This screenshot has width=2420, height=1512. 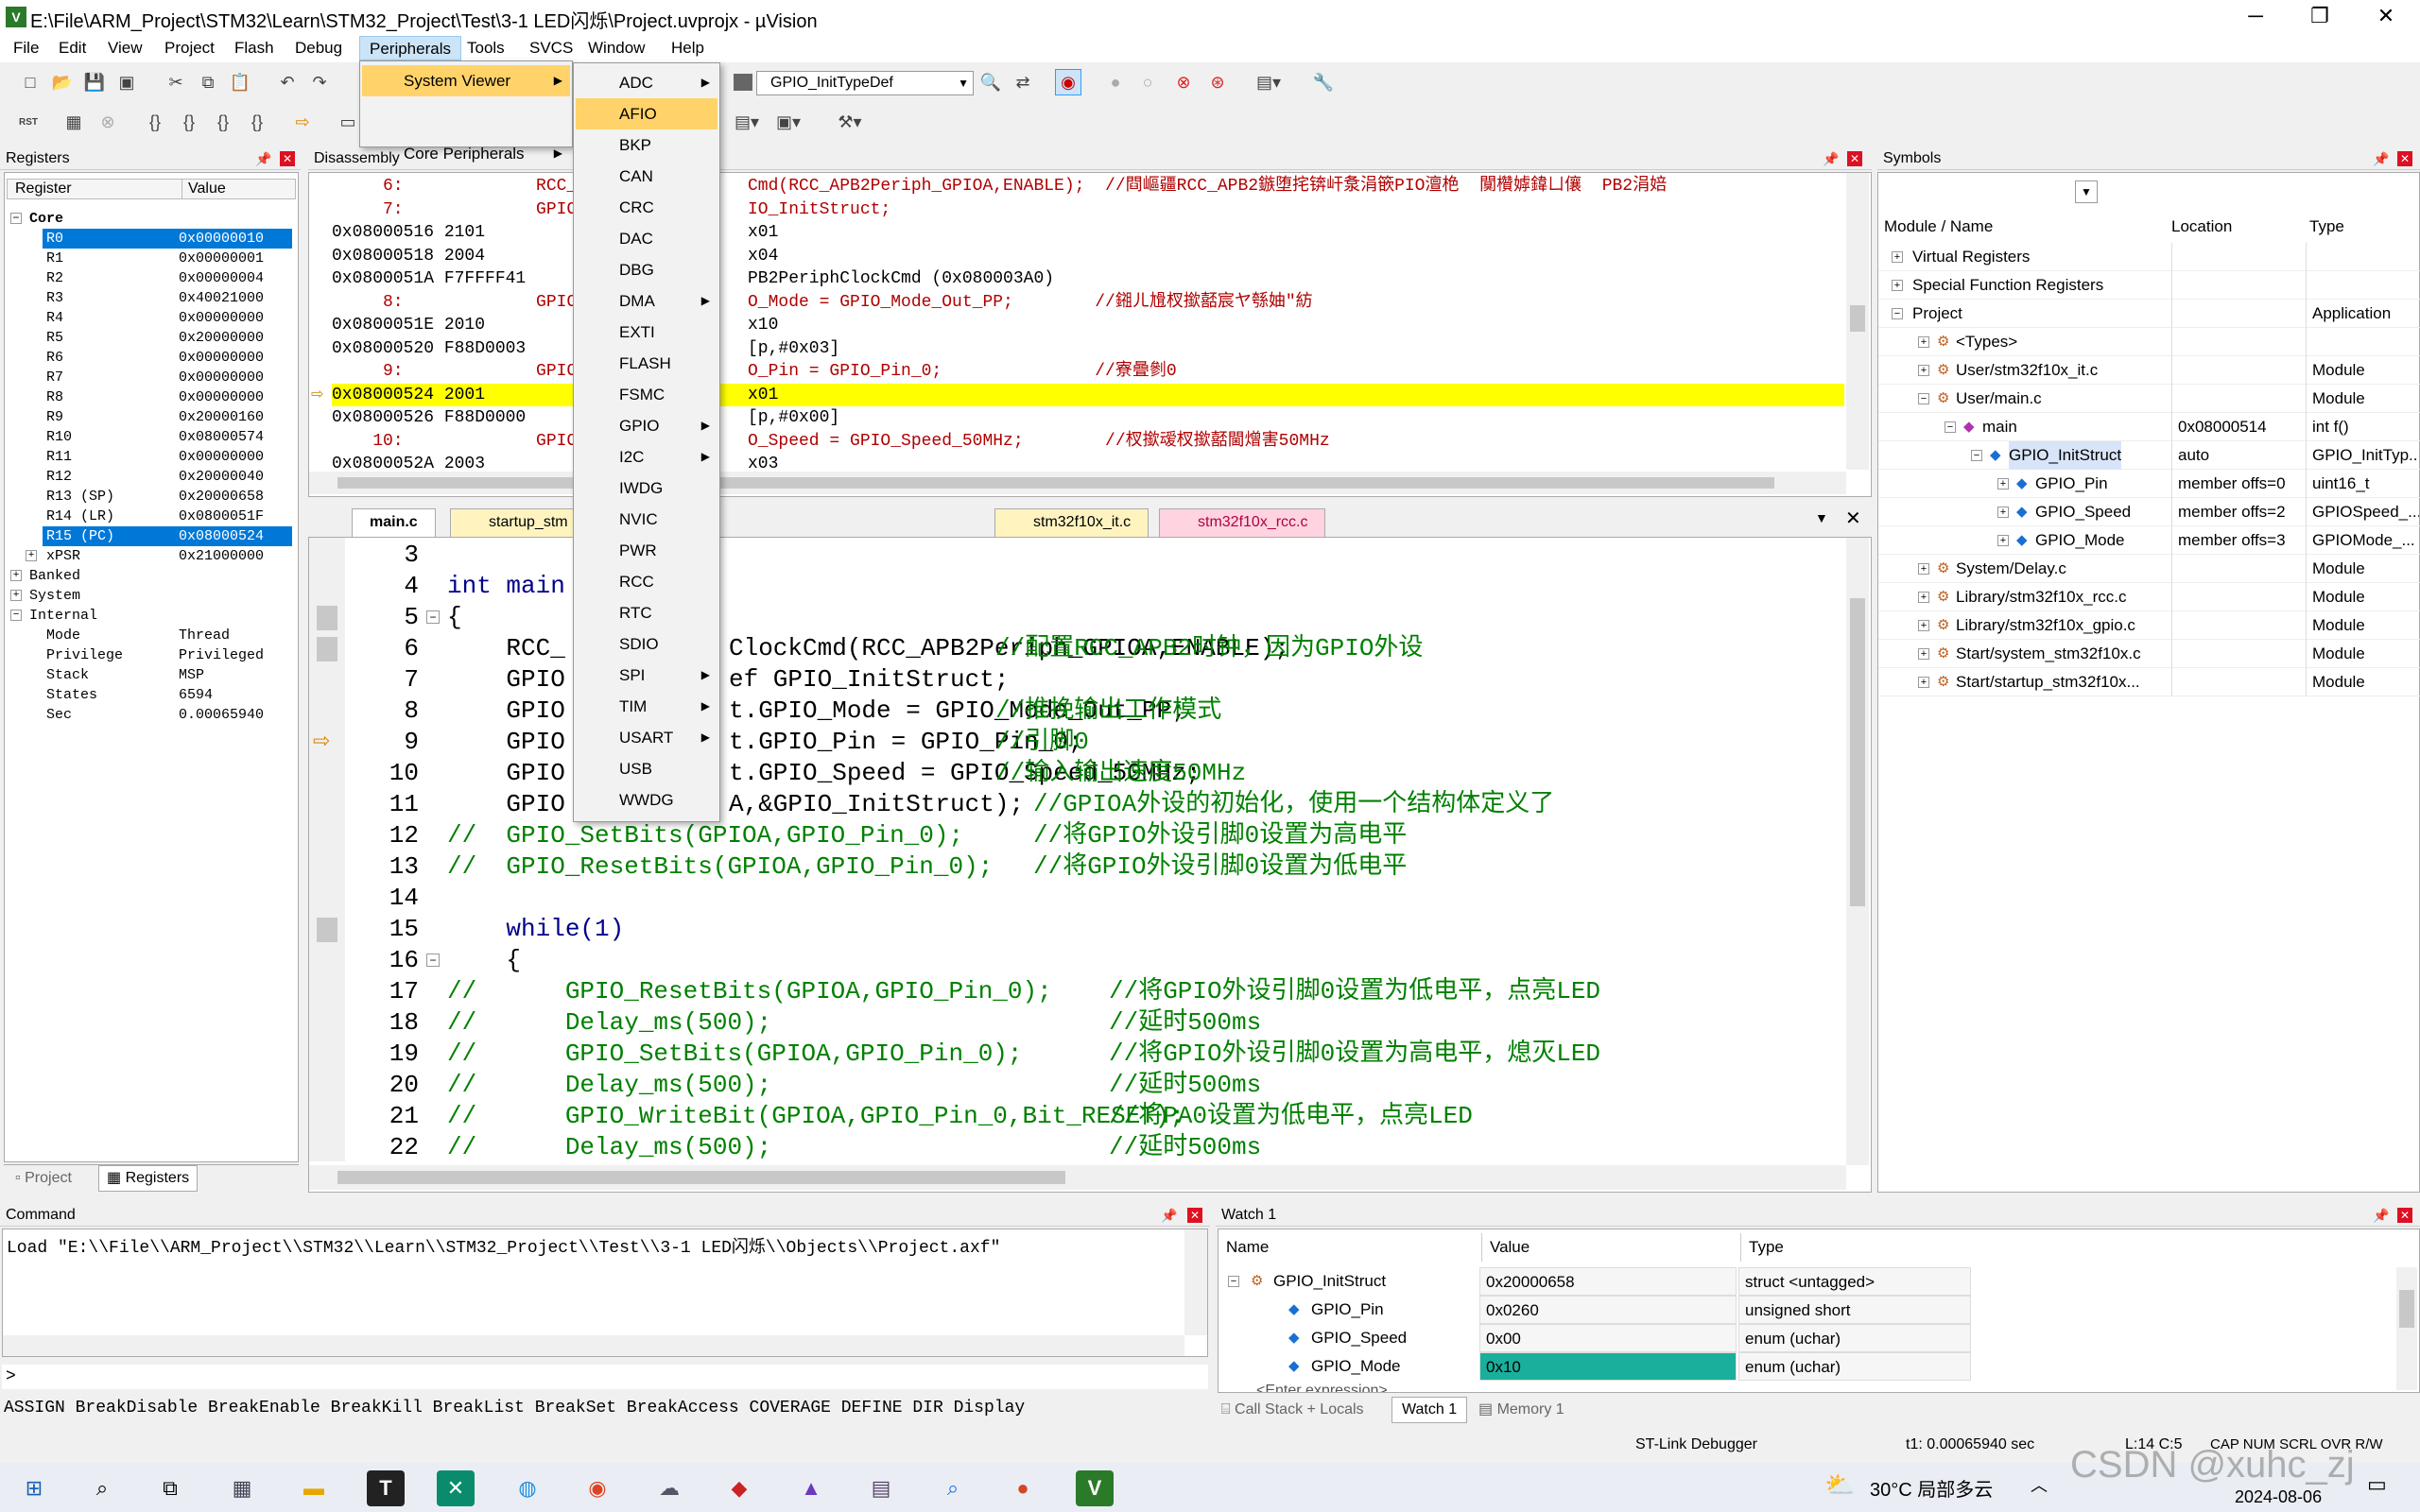 I want to click on register-row: R9 0x20000160, so click(x=153, y=417).